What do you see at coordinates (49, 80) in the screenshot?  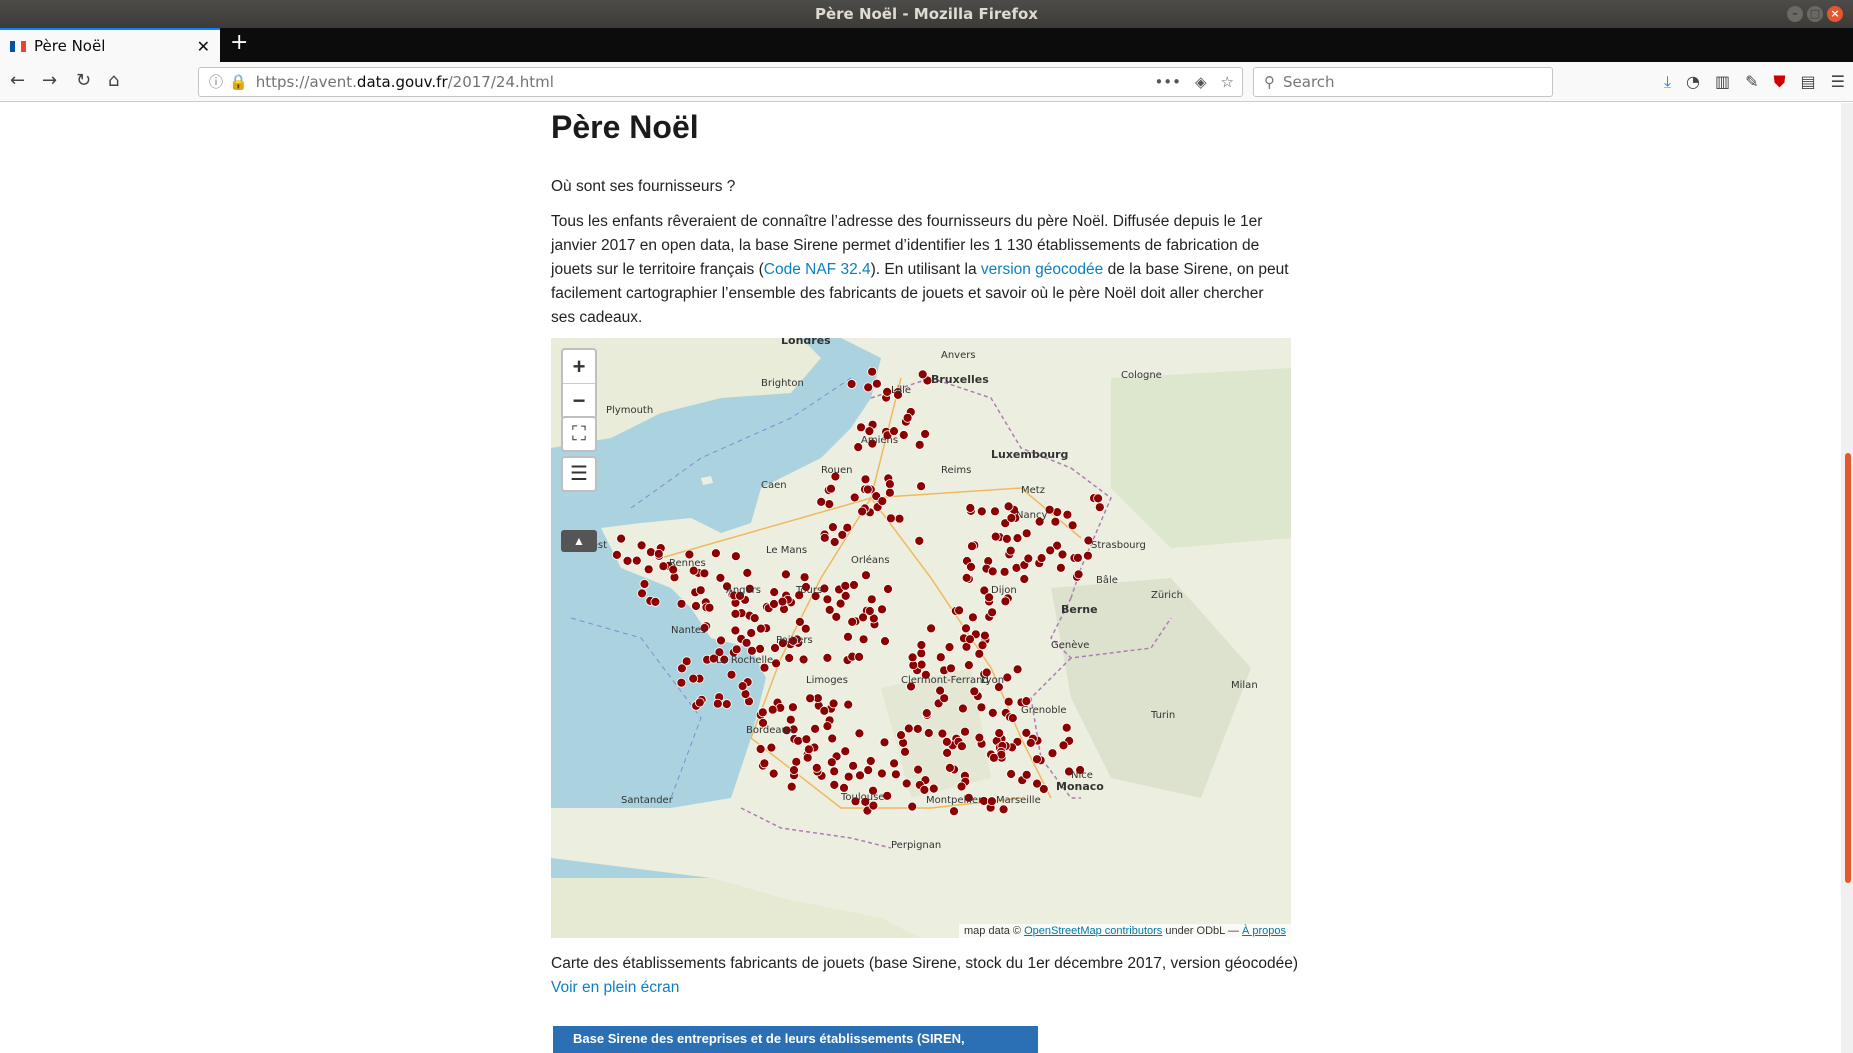 I see `forward-button: →` at bounding box center [49, 80].